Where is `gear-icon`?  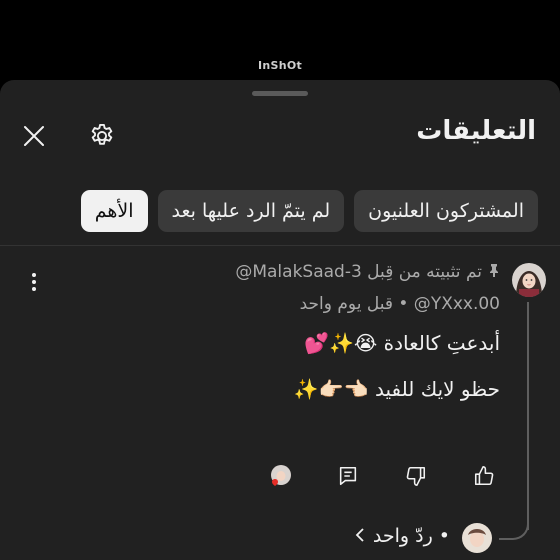
gear-icon is located at coordinates (102, 134).